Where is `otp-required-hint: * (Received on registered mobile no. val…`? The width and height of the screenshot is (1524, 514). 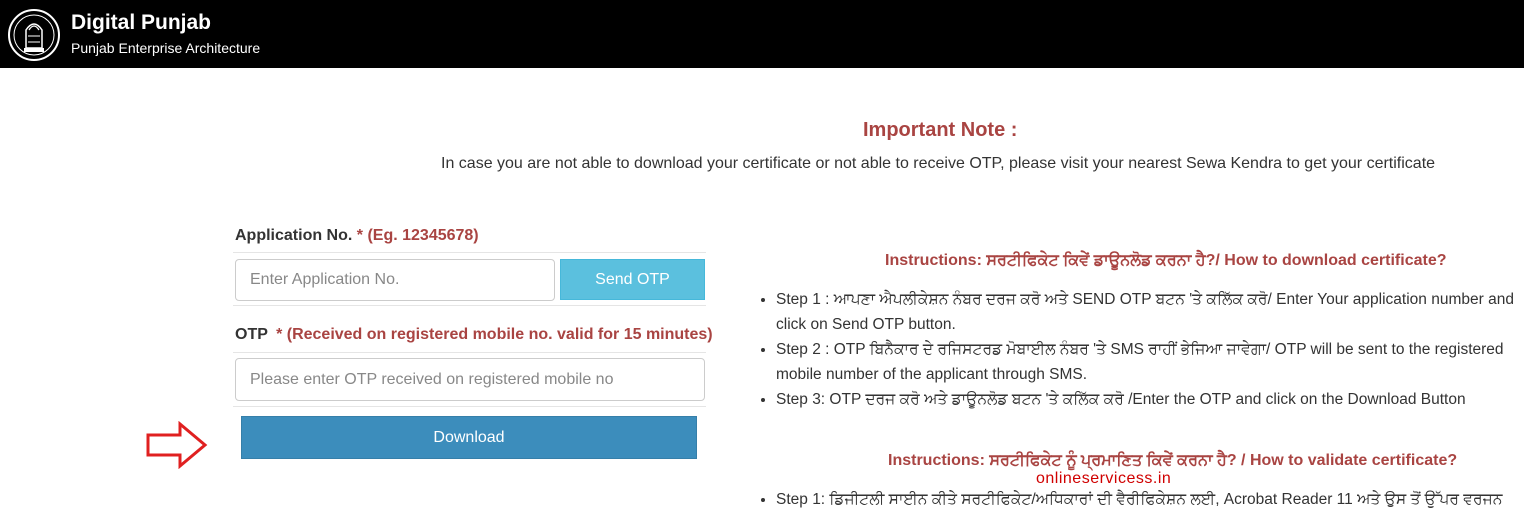
otp-required-hint: * (Received on registered mobile no. val… is located at coordinates (494, 334).